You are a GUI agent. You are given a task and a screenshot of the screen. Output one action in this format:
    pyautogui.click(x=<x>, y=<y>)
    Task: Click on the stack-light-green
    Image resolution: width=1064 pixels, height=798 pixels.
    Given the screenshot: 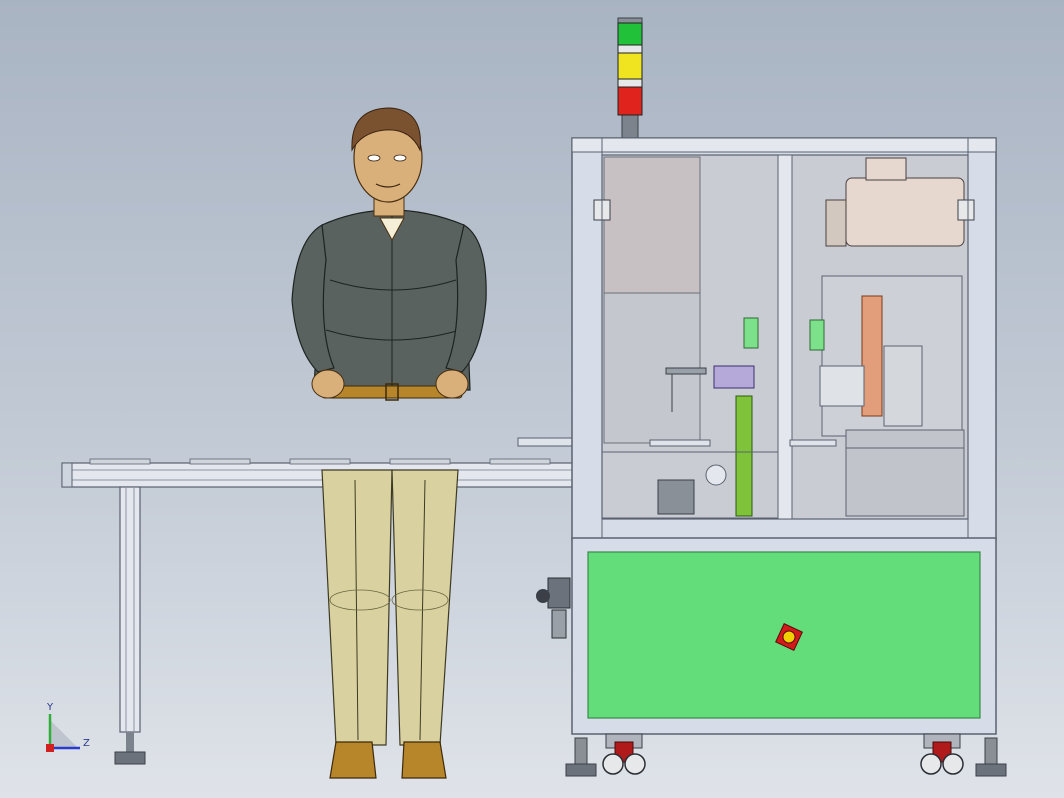 What is the action you would take?
    pyautogui.click(x=630, y=34)
    